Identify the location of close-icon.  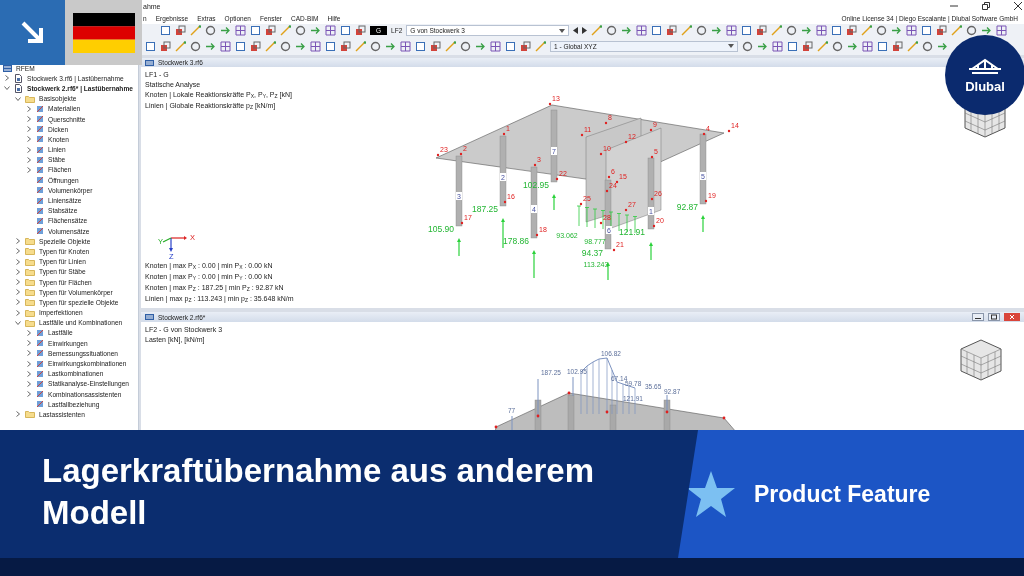
(1018, 6).